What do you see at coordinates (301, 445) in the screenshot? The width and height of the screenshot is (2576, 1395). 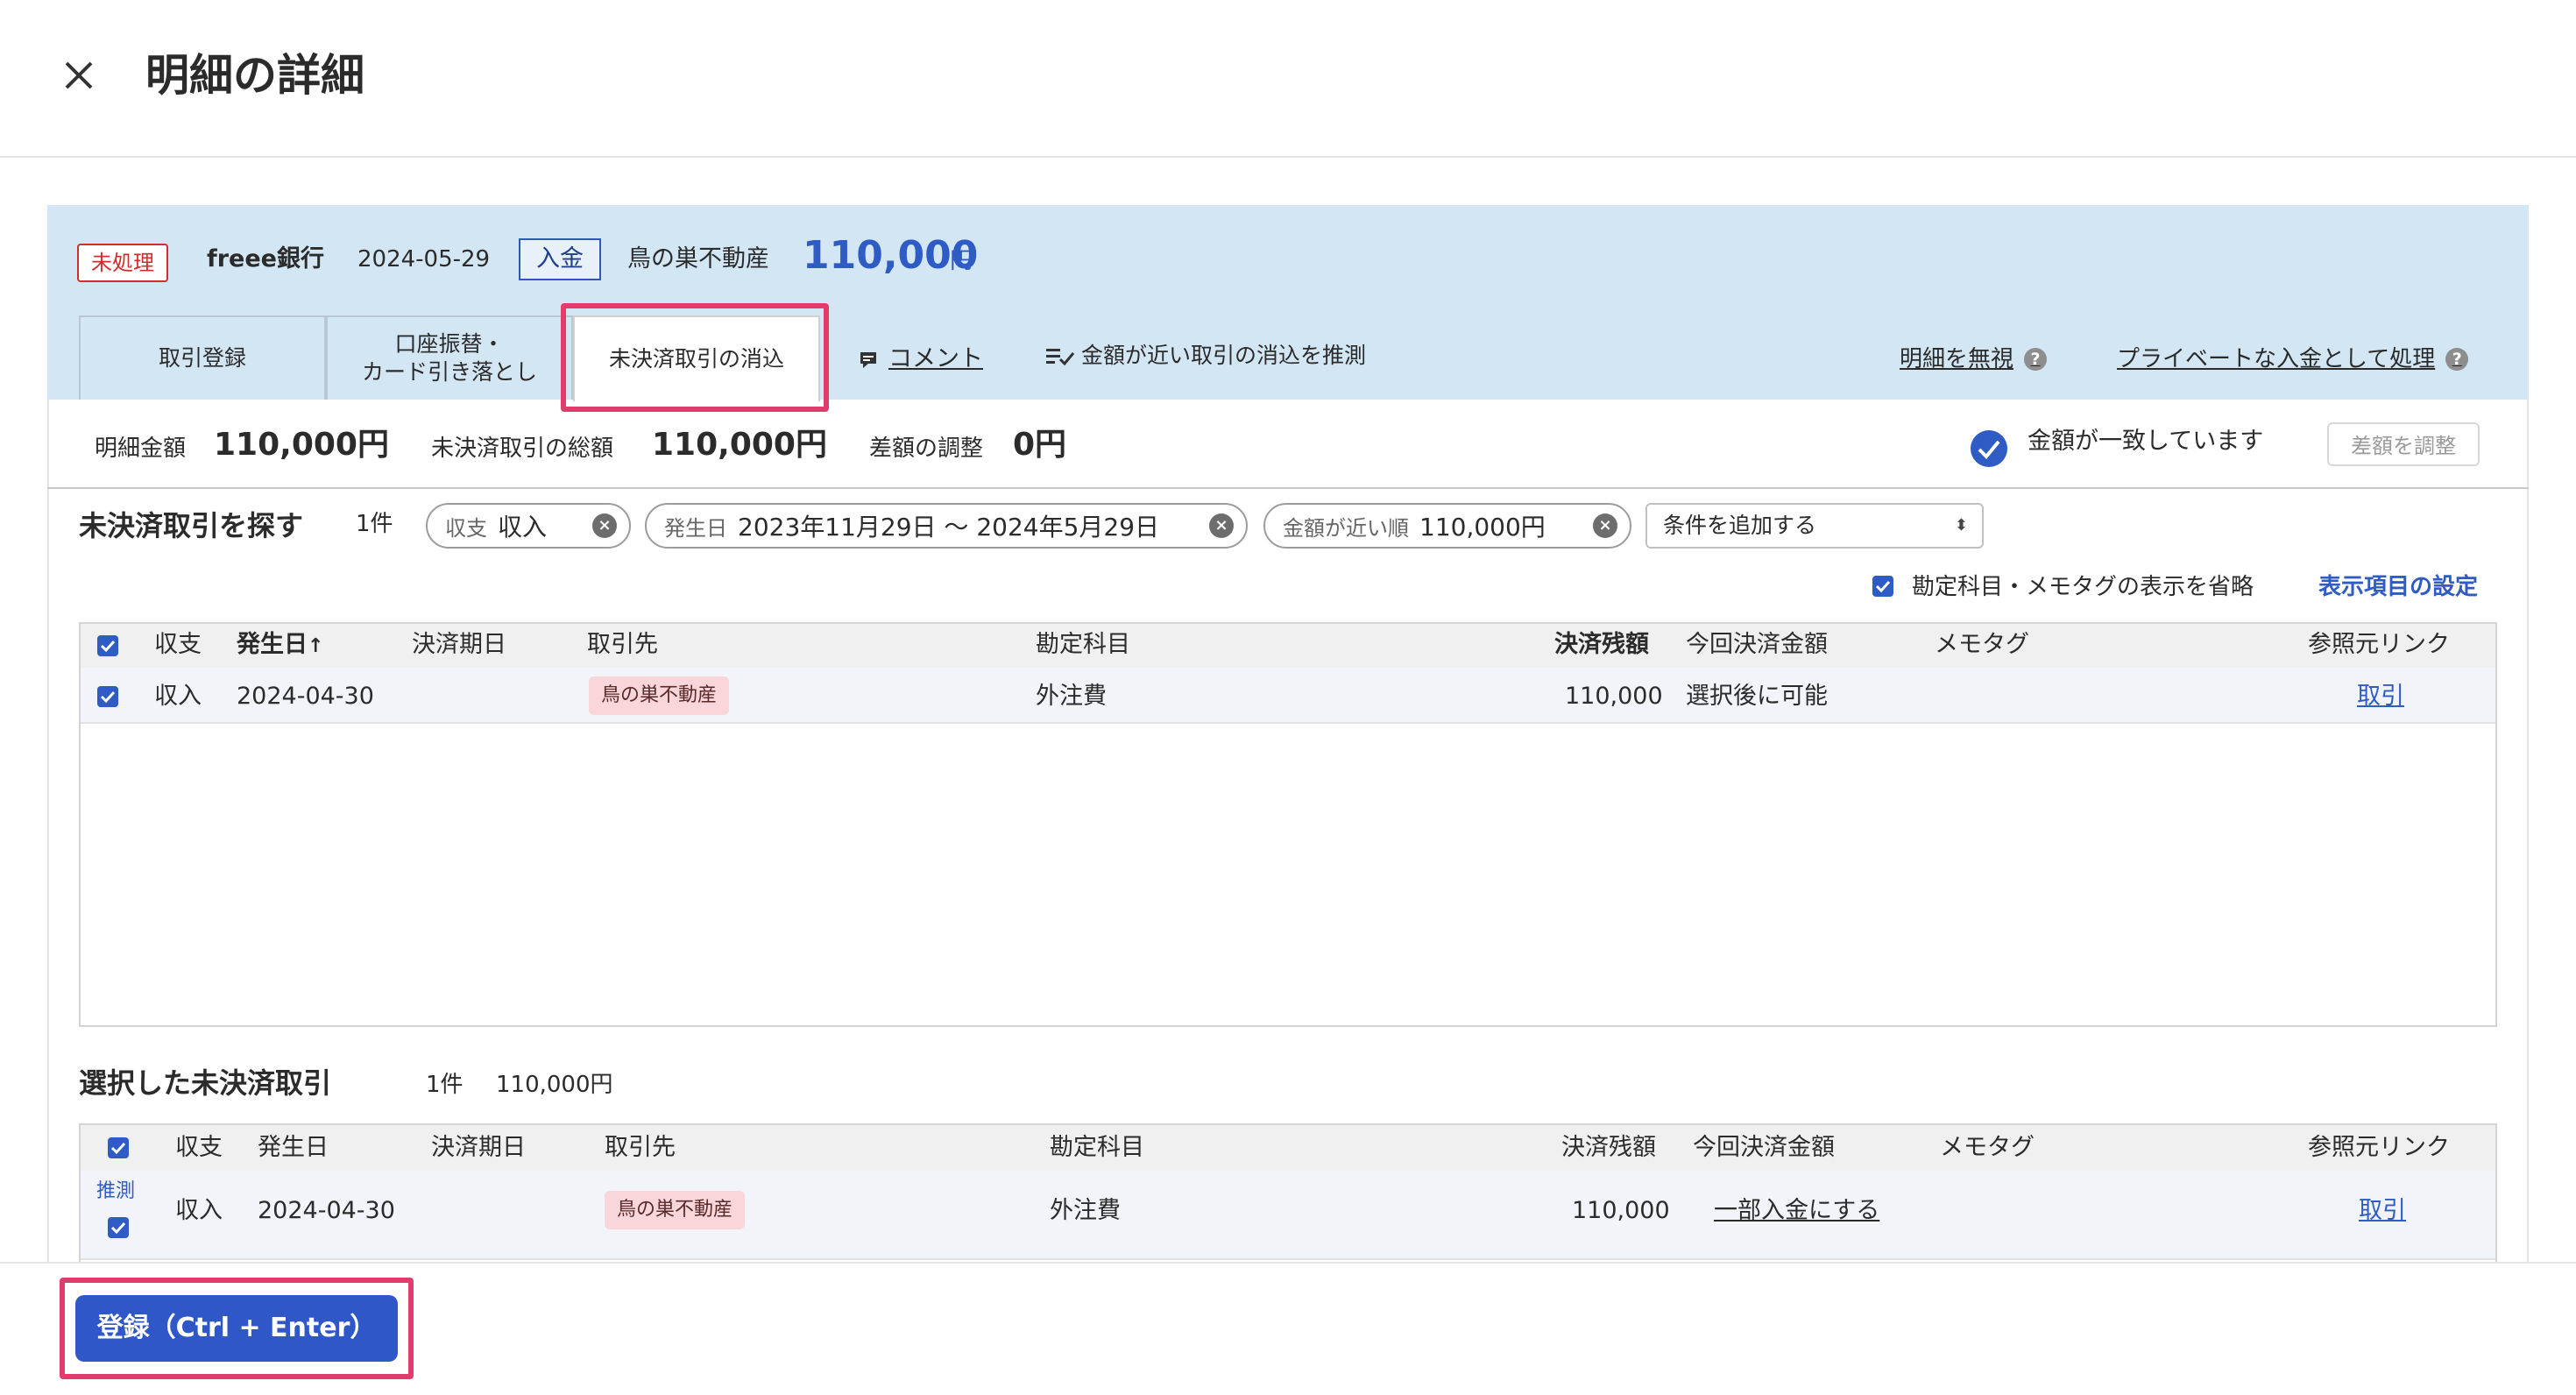 I see `statement-amount-value: 110,000円` at bounding box center [301, 445].